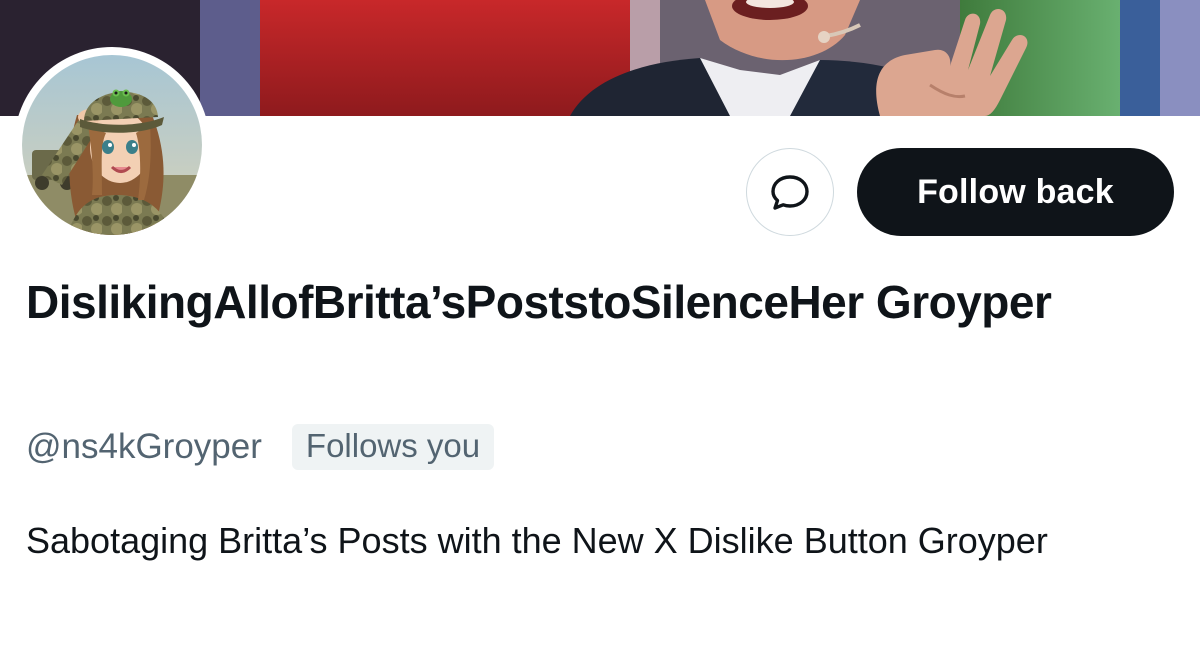  I want to click on follows-you-badge: Follows you, so click(393, 447).